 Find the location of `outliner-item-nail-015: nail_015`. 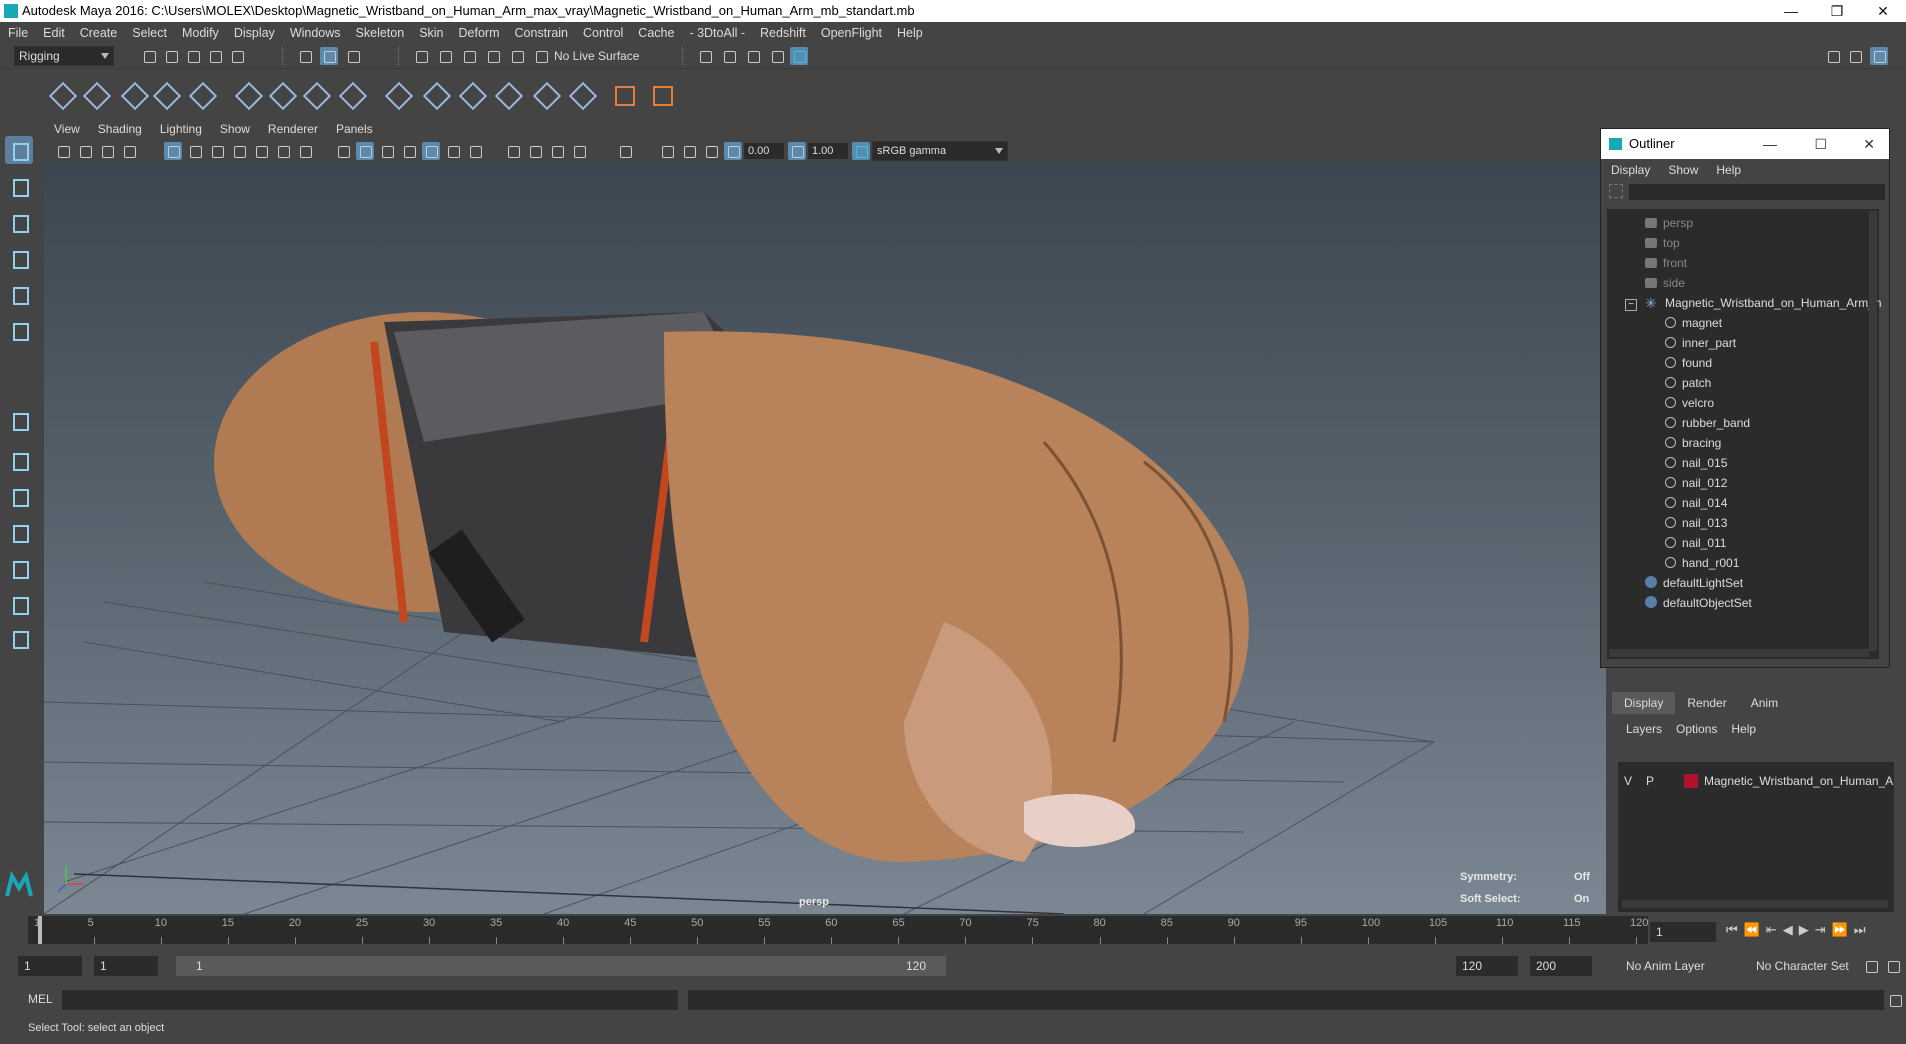

outliner-item-nail-015: nail_015 is located at coordinates (1696, 463).